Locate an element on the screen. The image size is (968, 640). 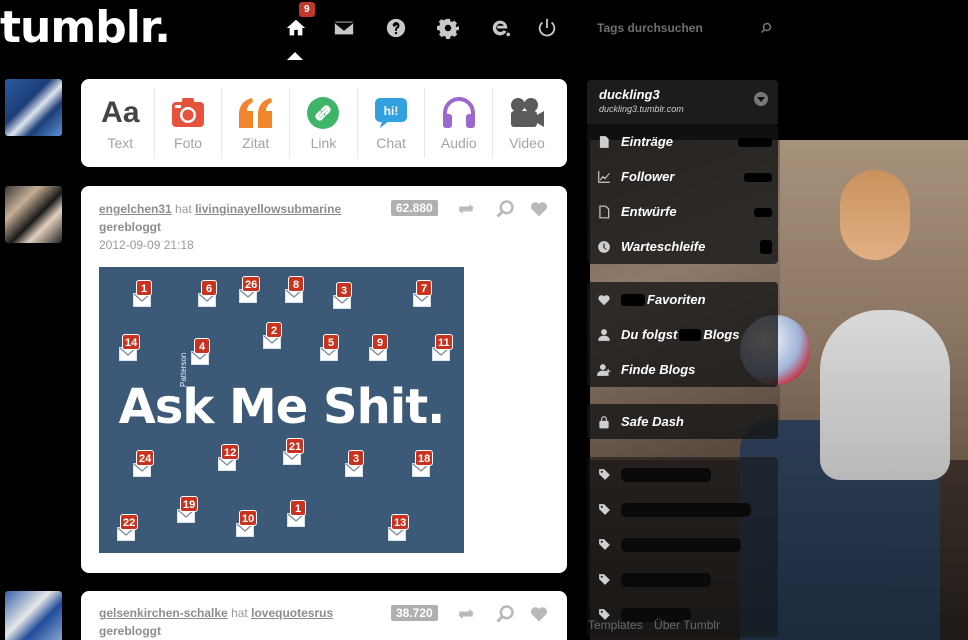
power-icon is located at coordinates (547, 27).